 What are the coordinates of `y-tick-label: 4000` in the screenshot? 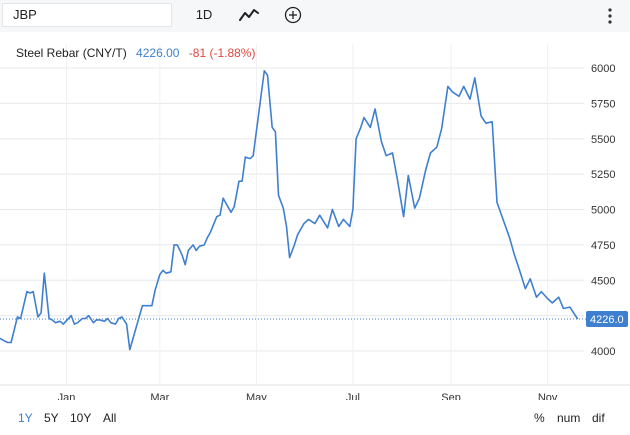 It's located at (603, 352).